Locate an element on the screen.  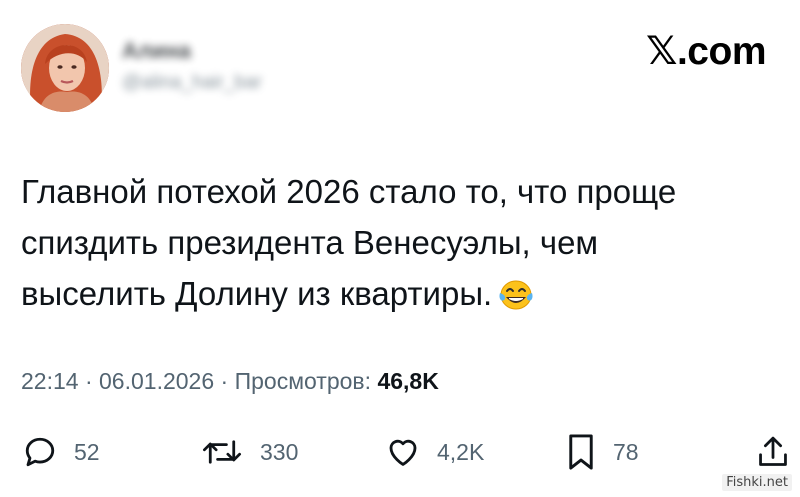
tweet-metadata: 22:14 · 06.01.2026 · Просмотров: 46,8K is located at coordinates (230, 381).